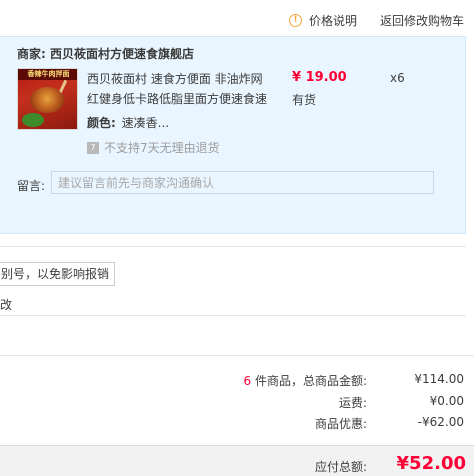  Describe the element at coordinates (31, 186) in the screenshot. I see `message-label: 留言:` at that location.